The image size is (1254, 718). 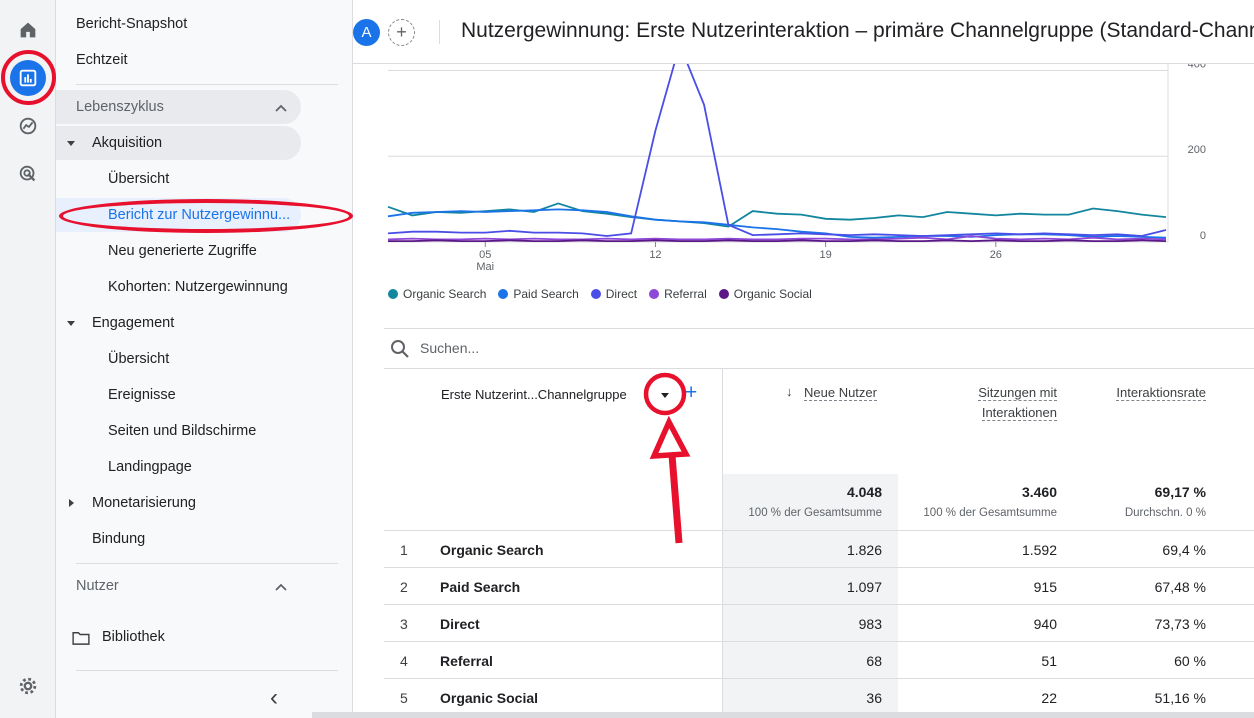 I want to click on cell-channel: Direct, so click(x=460, y=624).